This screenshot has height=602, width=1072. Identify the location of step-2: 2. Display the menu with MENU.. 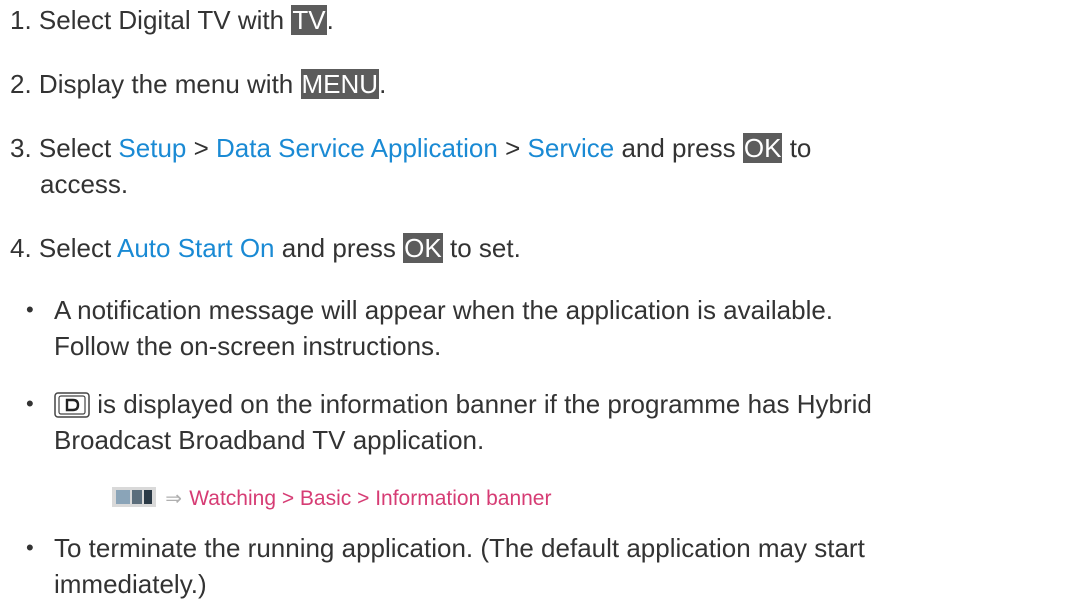
(198, 84).